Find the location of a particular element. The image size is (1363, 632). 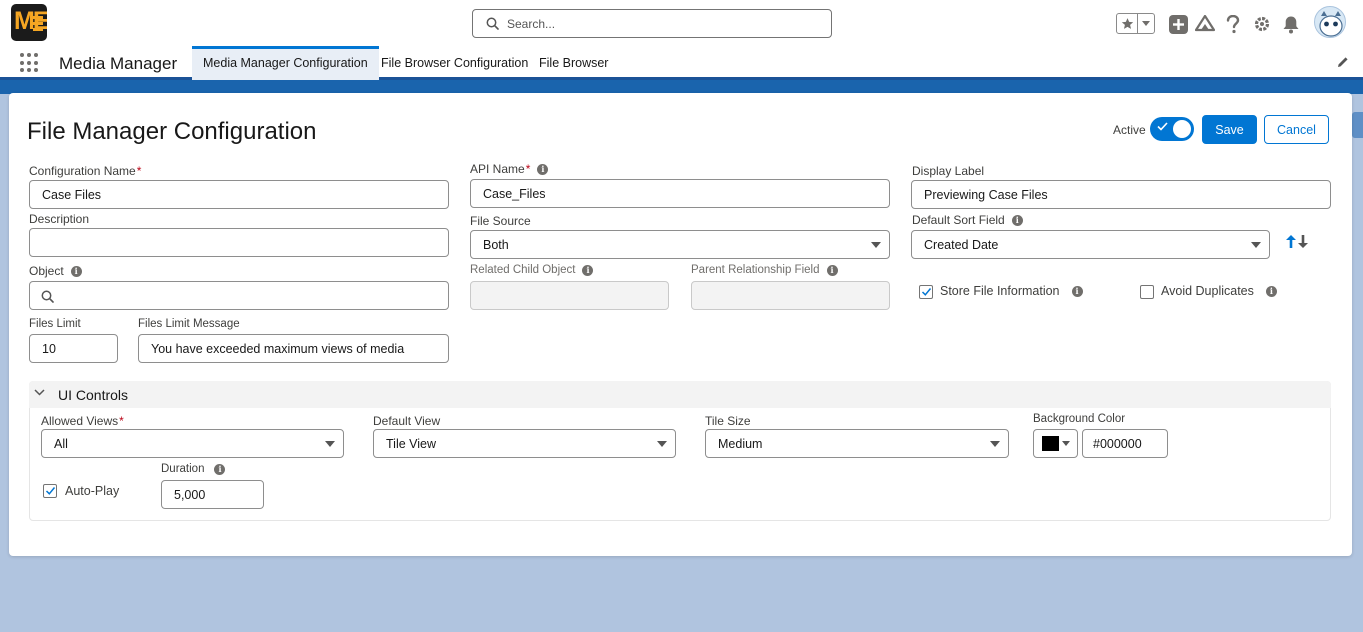

trailhead-icon is located at coordinates (1205, 24).